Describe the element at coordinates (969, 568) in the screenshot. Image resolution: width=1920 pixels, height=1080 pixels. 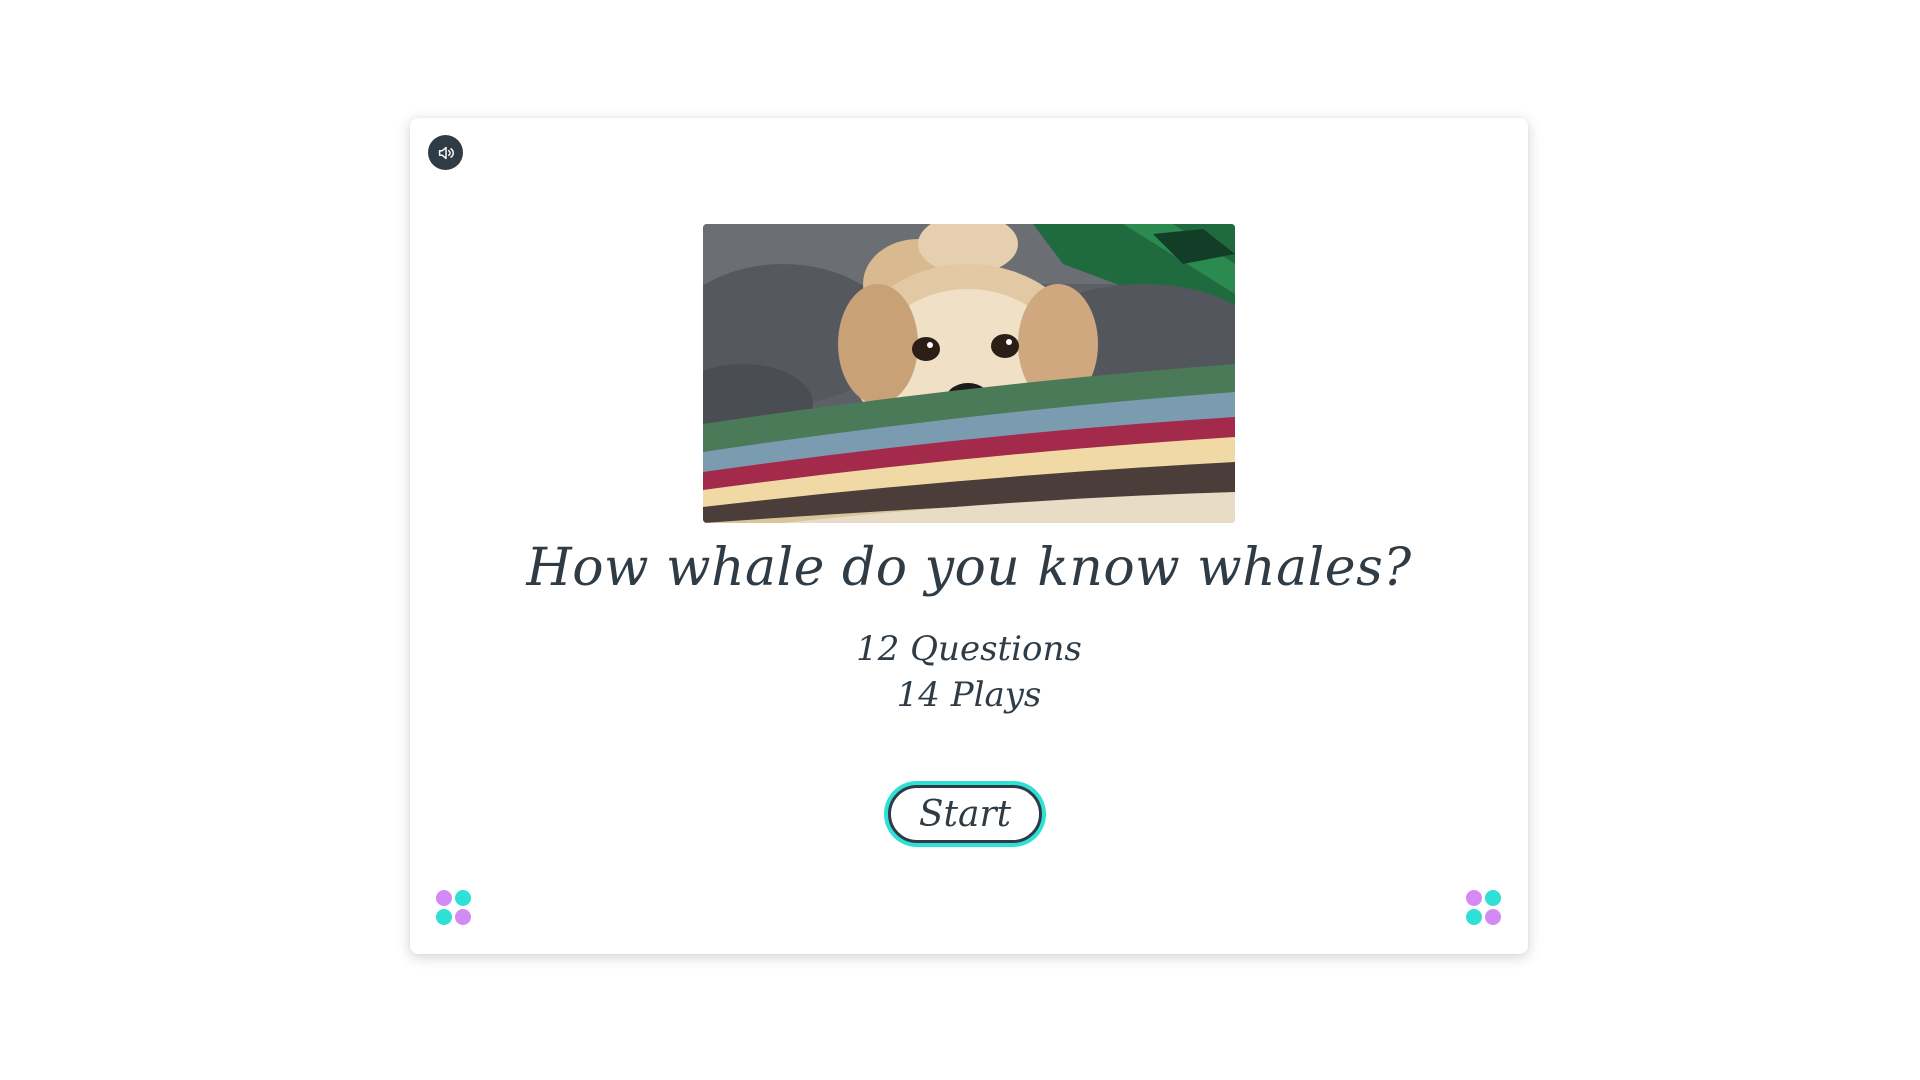
I see `quiz-title: How whale do you know whales?` at that location.